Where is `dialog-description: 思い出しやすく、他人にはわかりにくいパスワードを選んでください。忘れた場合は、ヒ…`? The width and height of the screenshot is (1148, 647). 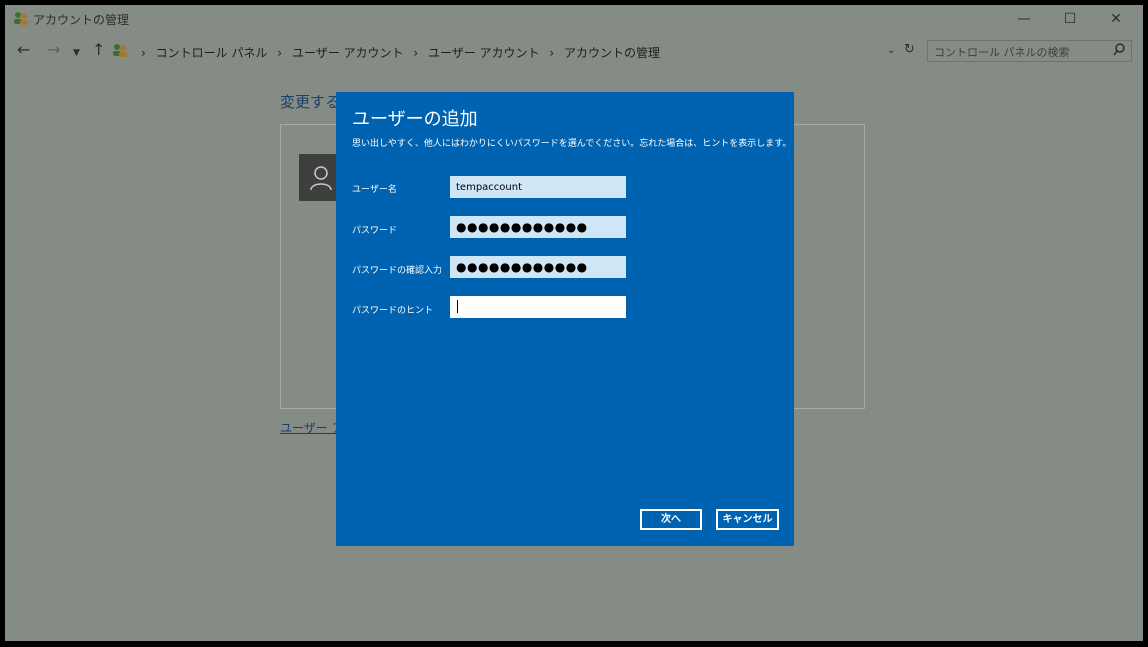
dialog-description: 思い出しやすく、他人にはわかりにくいパスワードを選んでください。忘れた場合は、ヒ… is located at coordinates (572, 144).